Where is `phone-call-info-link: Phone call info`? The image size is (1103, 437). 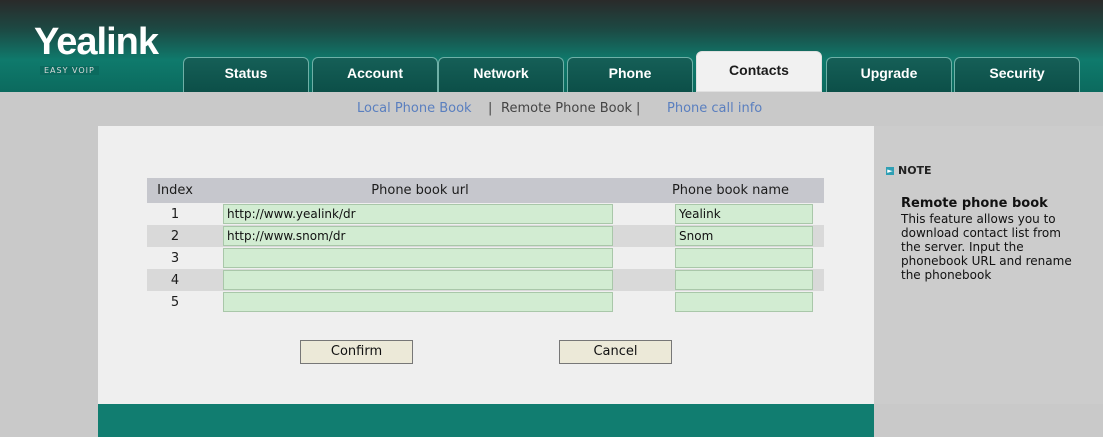 phone-call-info-link: Phone call info is located at coordinates (714, 108).